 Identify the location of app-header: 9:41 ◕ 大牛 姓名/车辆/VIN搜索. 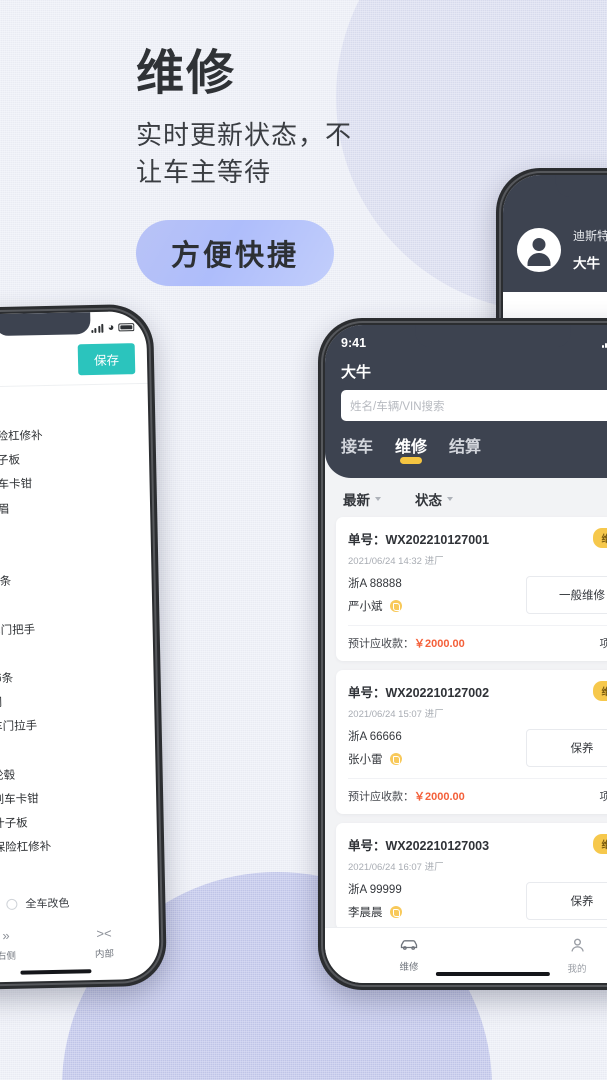
(466, 401).